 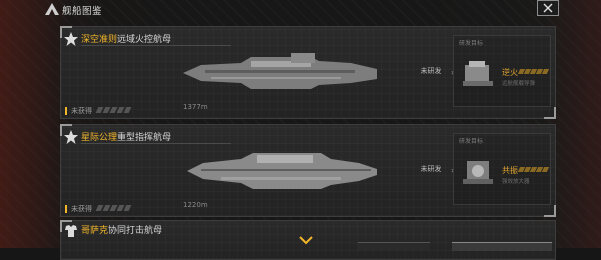 I want to click on ship-name-highlight: 深空准则, so click(x=99, y=40).